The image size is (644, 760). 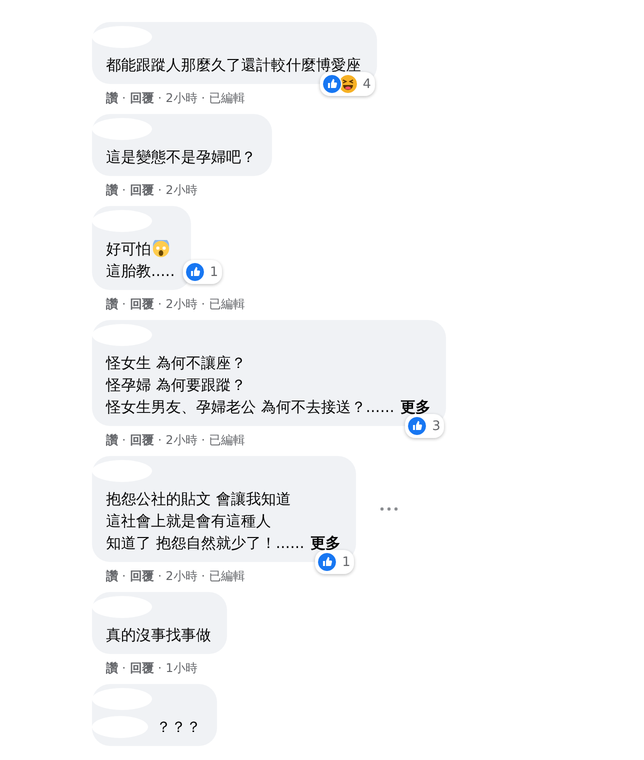 I want to click on comment-text: 怪孕婦 為何要跟蹤？, so click(x=176, y=385).